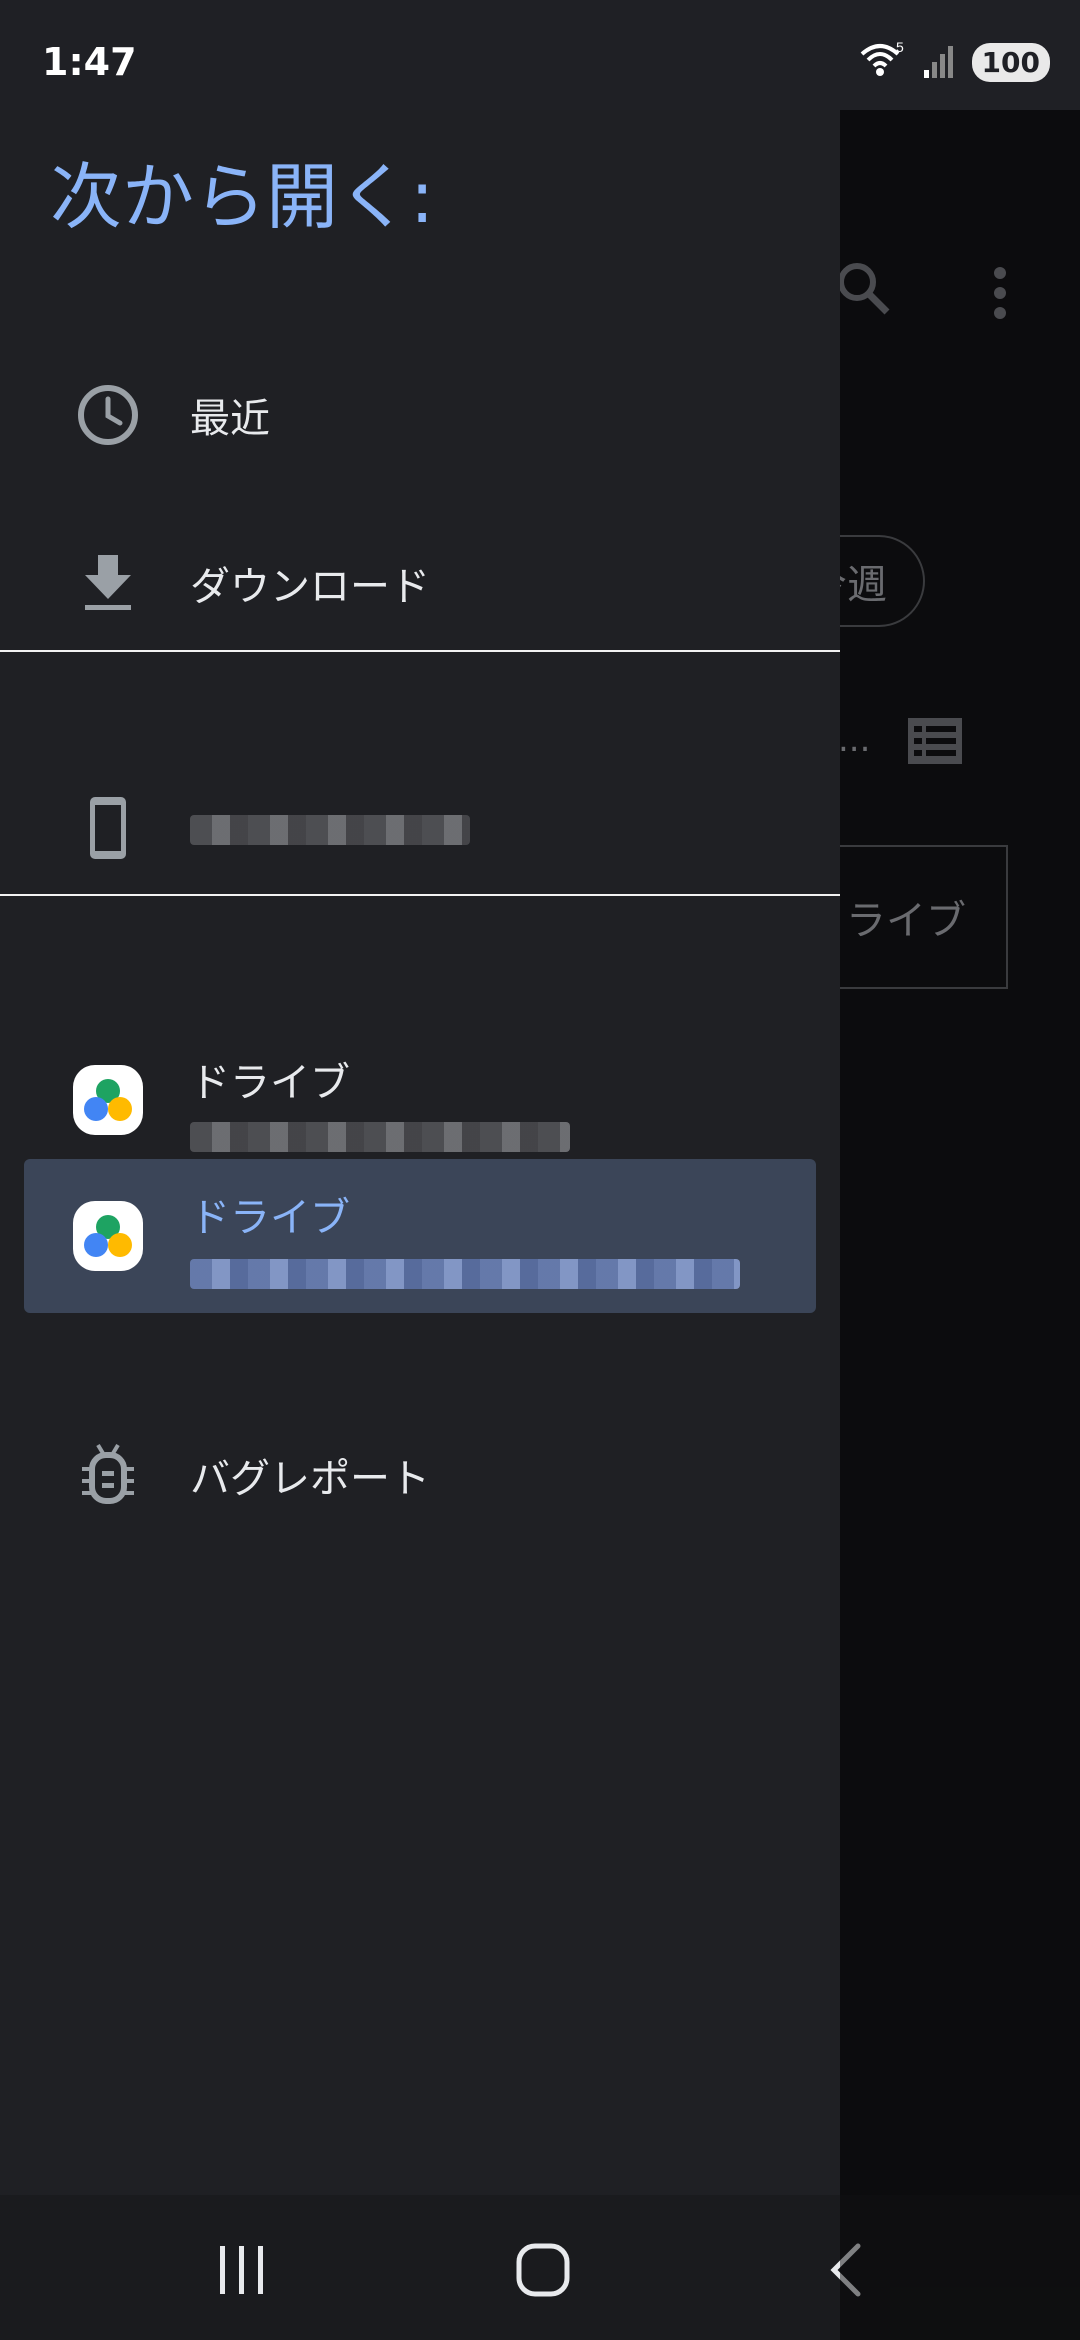  What do you see at coordinates (540, 55) in the screenshot?
I see `status-bar: 1:47 5 100` at bounding box center [540, 55].